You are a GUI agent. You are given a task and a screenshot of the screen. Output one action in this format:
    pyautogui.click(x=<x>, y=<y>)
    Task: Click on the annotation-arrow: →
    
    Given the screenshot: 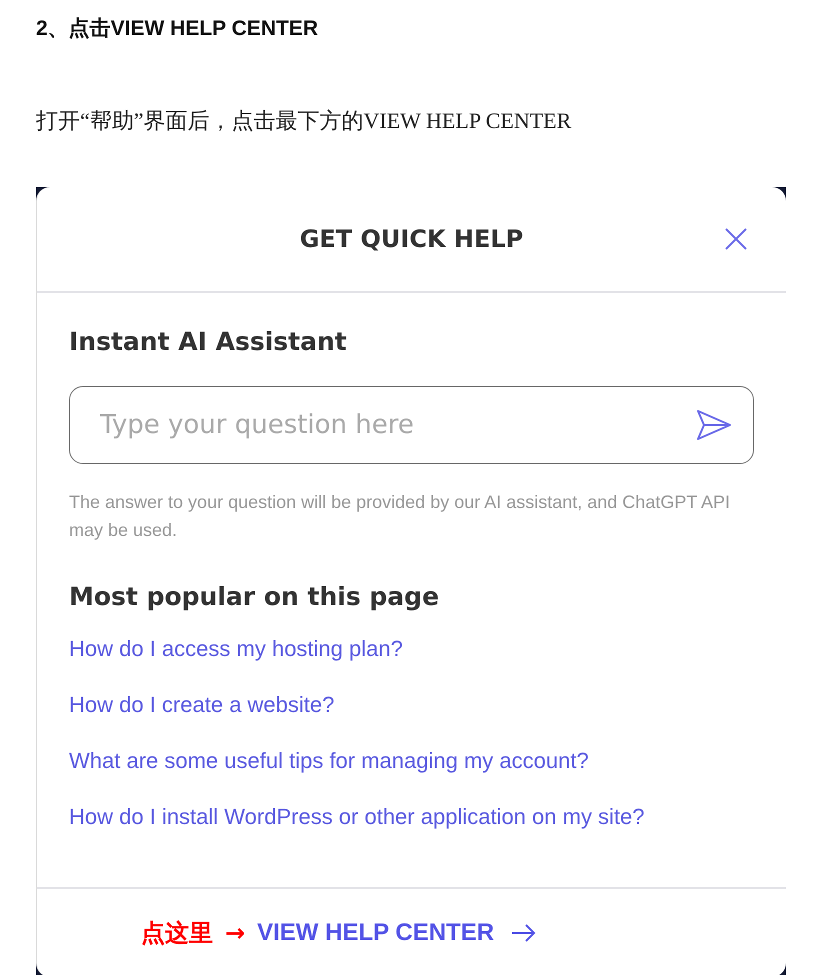 What is the action you would take?
    pyautogui.click(x=235, y=933)
    